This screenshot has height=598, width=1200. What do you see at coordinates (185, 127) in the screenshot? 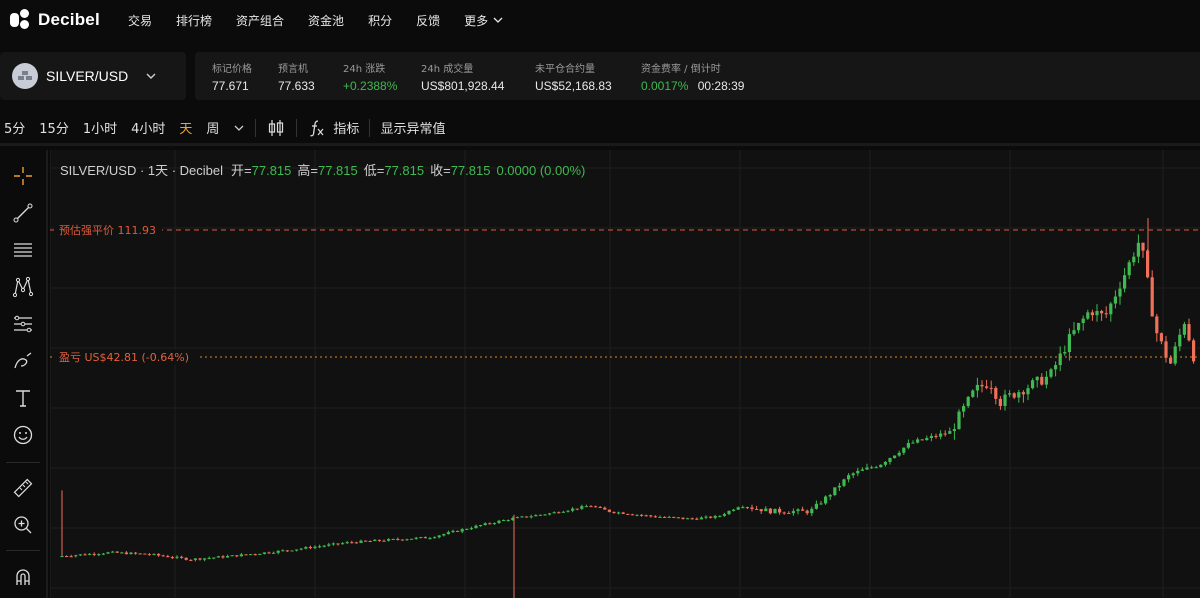
I see `timeframe-1d: 天` at bounding box center [185, 127].